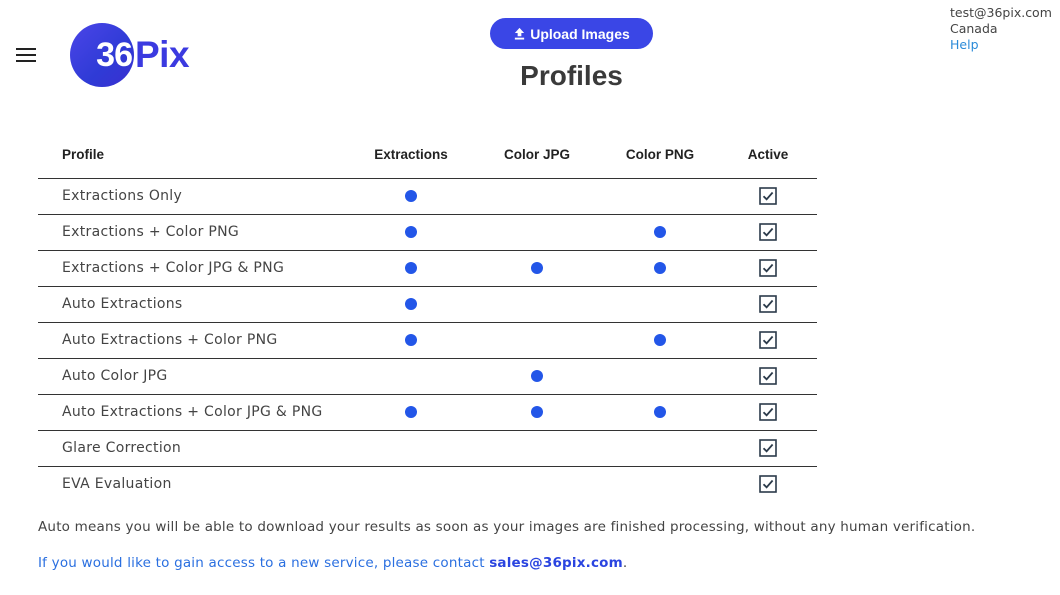  I want to click on column-header-extractions: Extractions, so click(411, 155).